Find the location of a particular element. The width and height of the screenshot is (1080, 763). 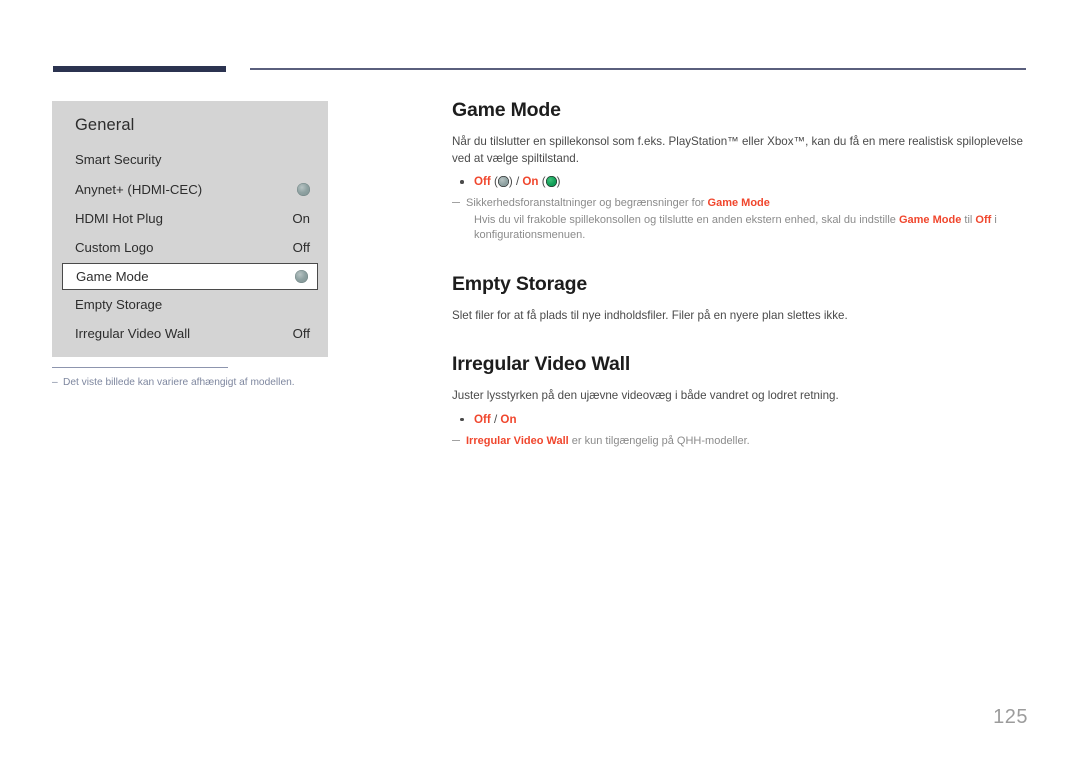

caption-dash: – is located at coordinates (55, 382).